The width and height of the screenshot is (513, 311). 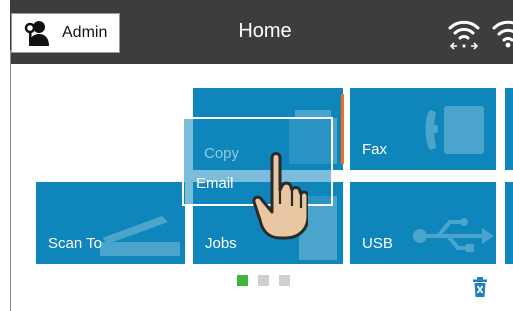 I want to click on tile-scan-to: Scan To, so click(x=110, y=223).